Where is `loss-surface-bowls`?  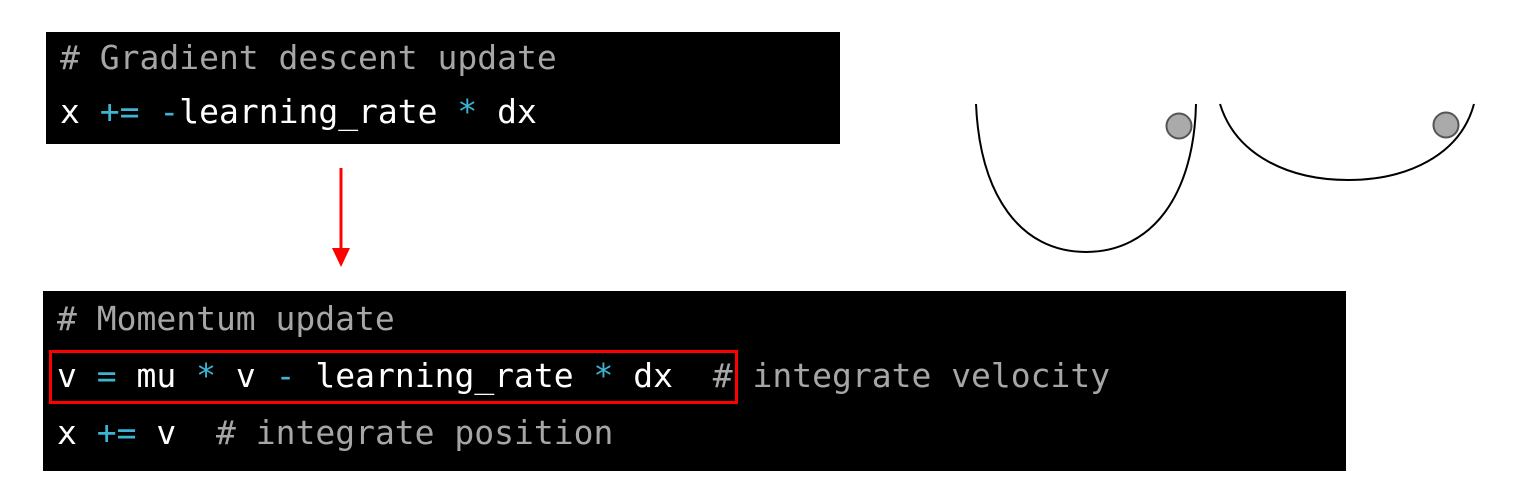
loss-surface-bowls is located at coordinates (1225, 178).